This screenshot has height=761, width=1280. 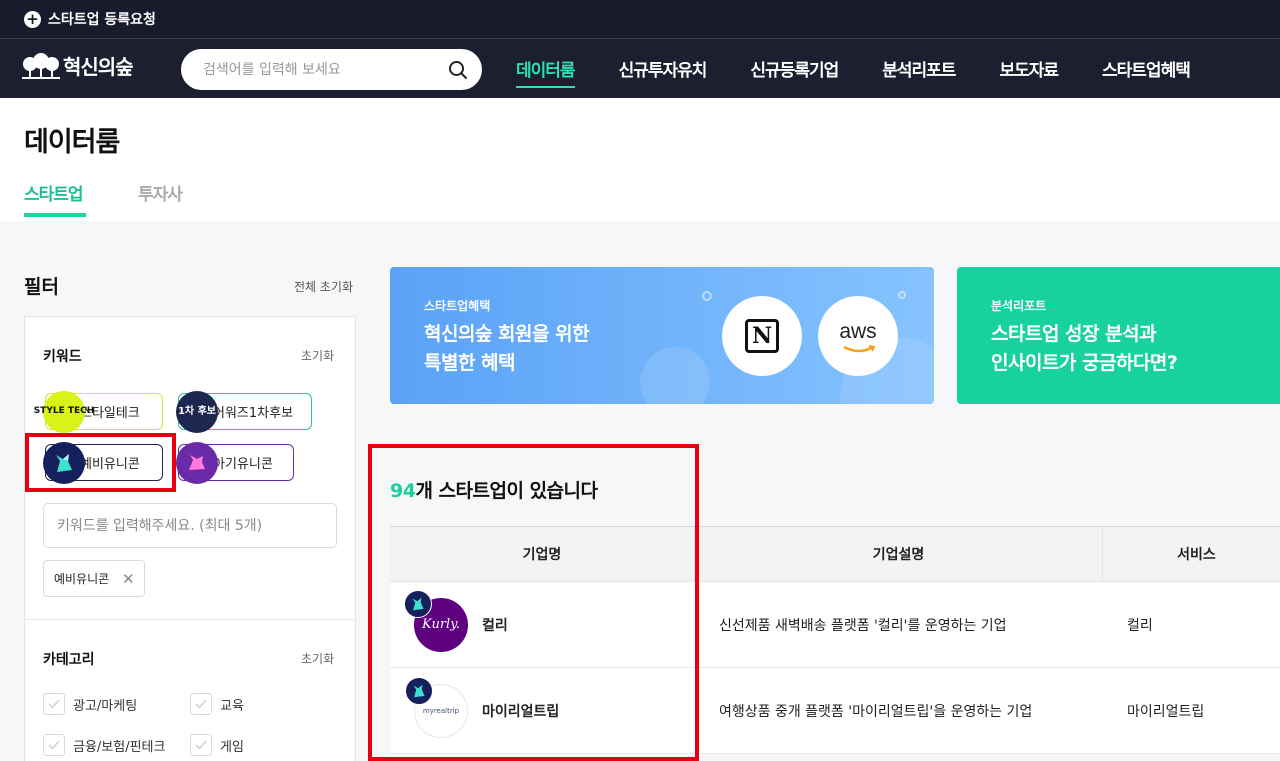 I want to click on notion-logo: N, so click(x=762, y=336).